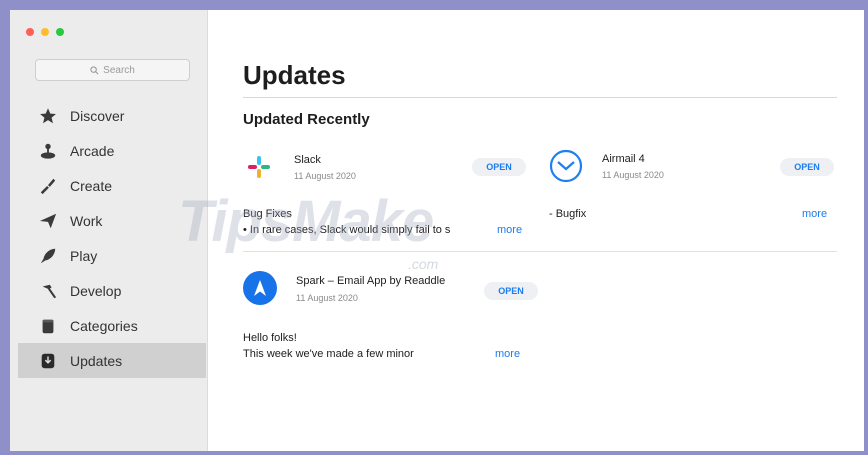 The image size is (868, 455). I want to click on joystick-icon, so click(48, 151).